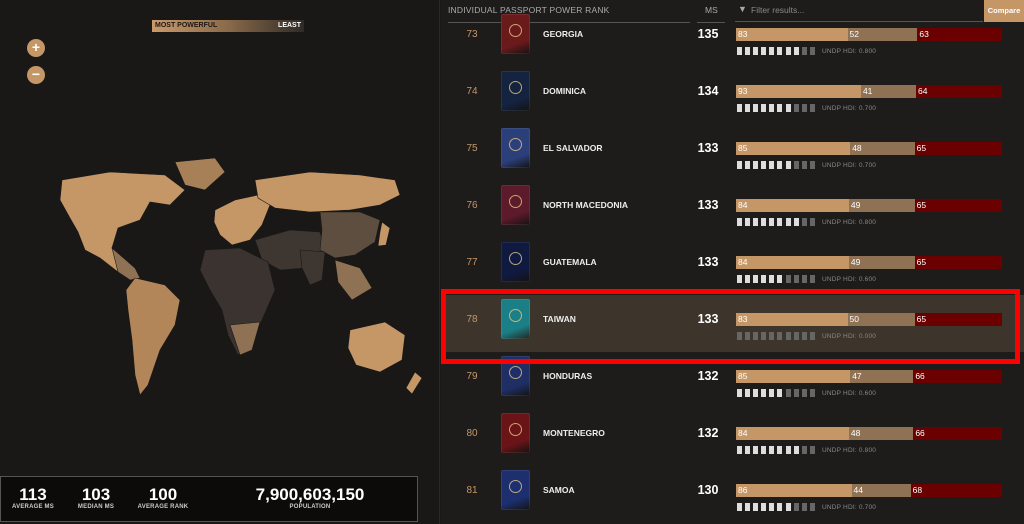 The width and height of the screenshot is (1024, 524). Describe the element at coordinates (959, 91) in the screenshot. I see `visa-required-segment: 64` at that location.